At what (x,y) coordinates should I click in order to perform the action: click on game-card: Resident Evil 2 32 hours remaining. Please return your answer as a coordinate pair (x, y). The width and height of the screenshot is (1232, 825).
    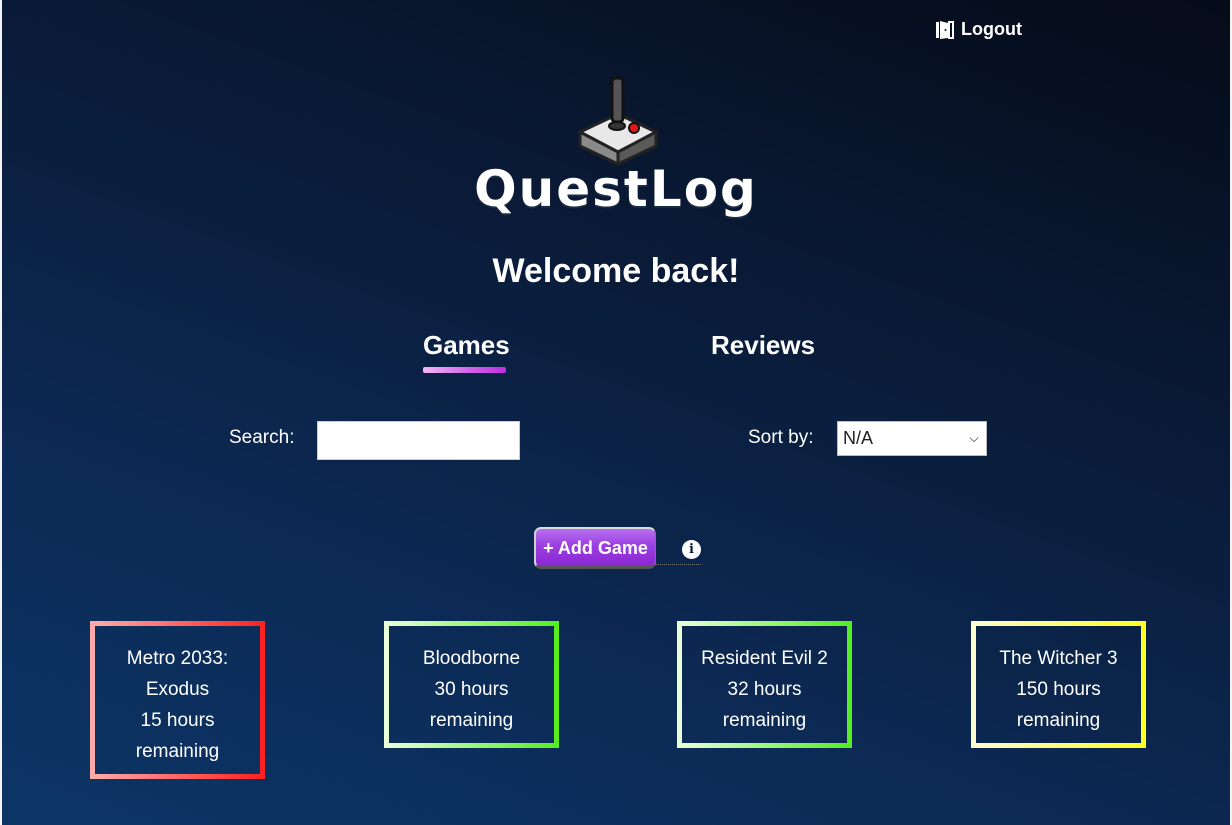
    Looking at the image, I should click on (764, 684).